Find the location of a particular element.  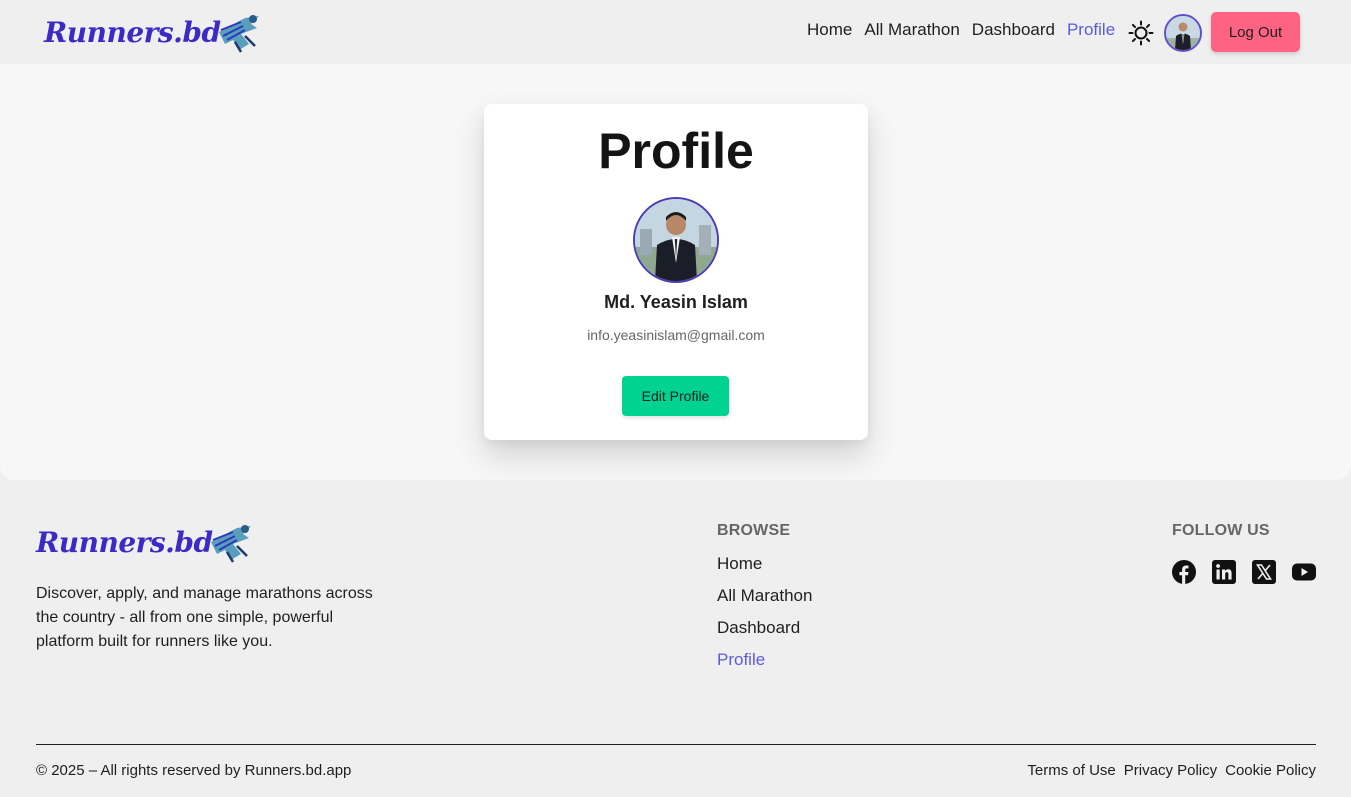

footer-link-dashboard: Dashboard is located at coordinates (764, 634).